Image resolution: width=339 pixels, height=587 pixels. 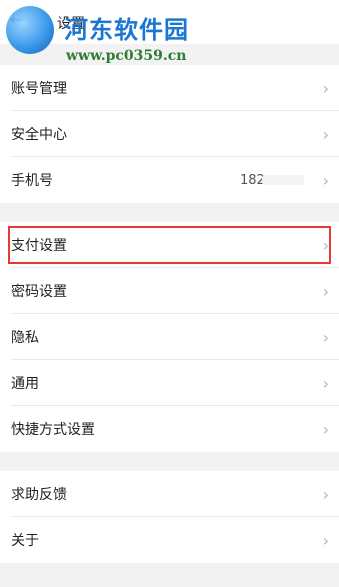 What do you see at coordinates (169, 88) in the screenshot?
I see `row-account-management: 账号管理 ›` at bounding box center [169, 88].